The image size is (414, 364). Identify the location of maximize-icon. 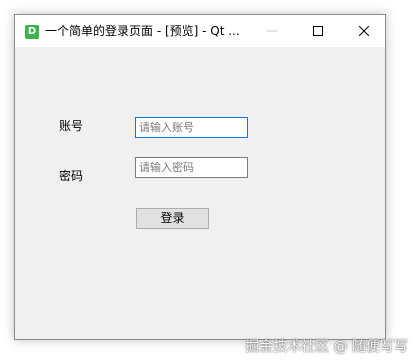
(318, 31).